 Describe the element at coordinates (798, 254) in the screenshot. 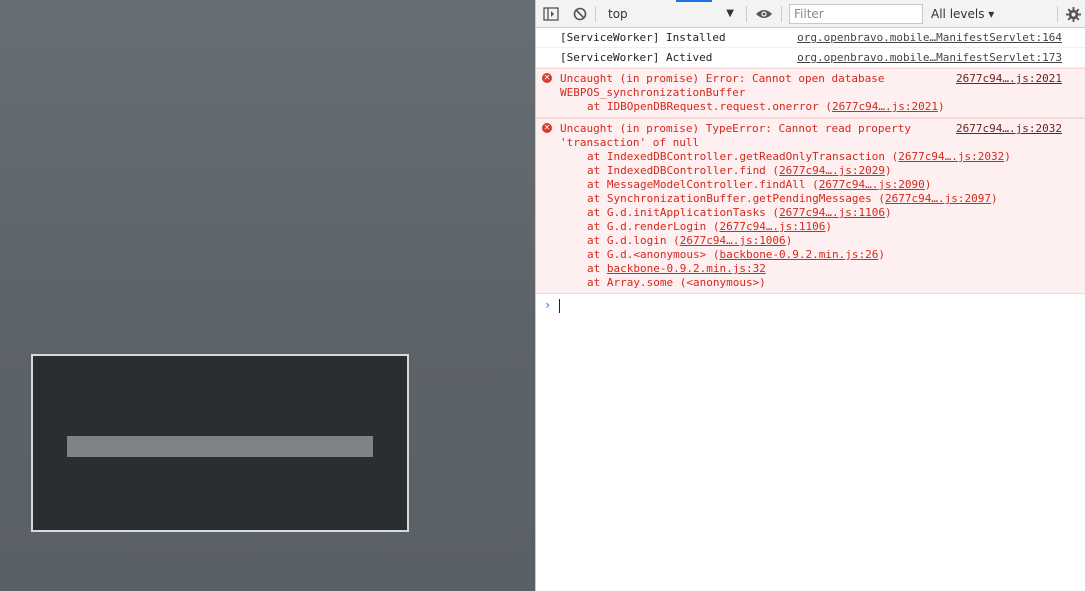

I see `stack-frame-link: backbone-0.9.2.min.js:26` at that location.